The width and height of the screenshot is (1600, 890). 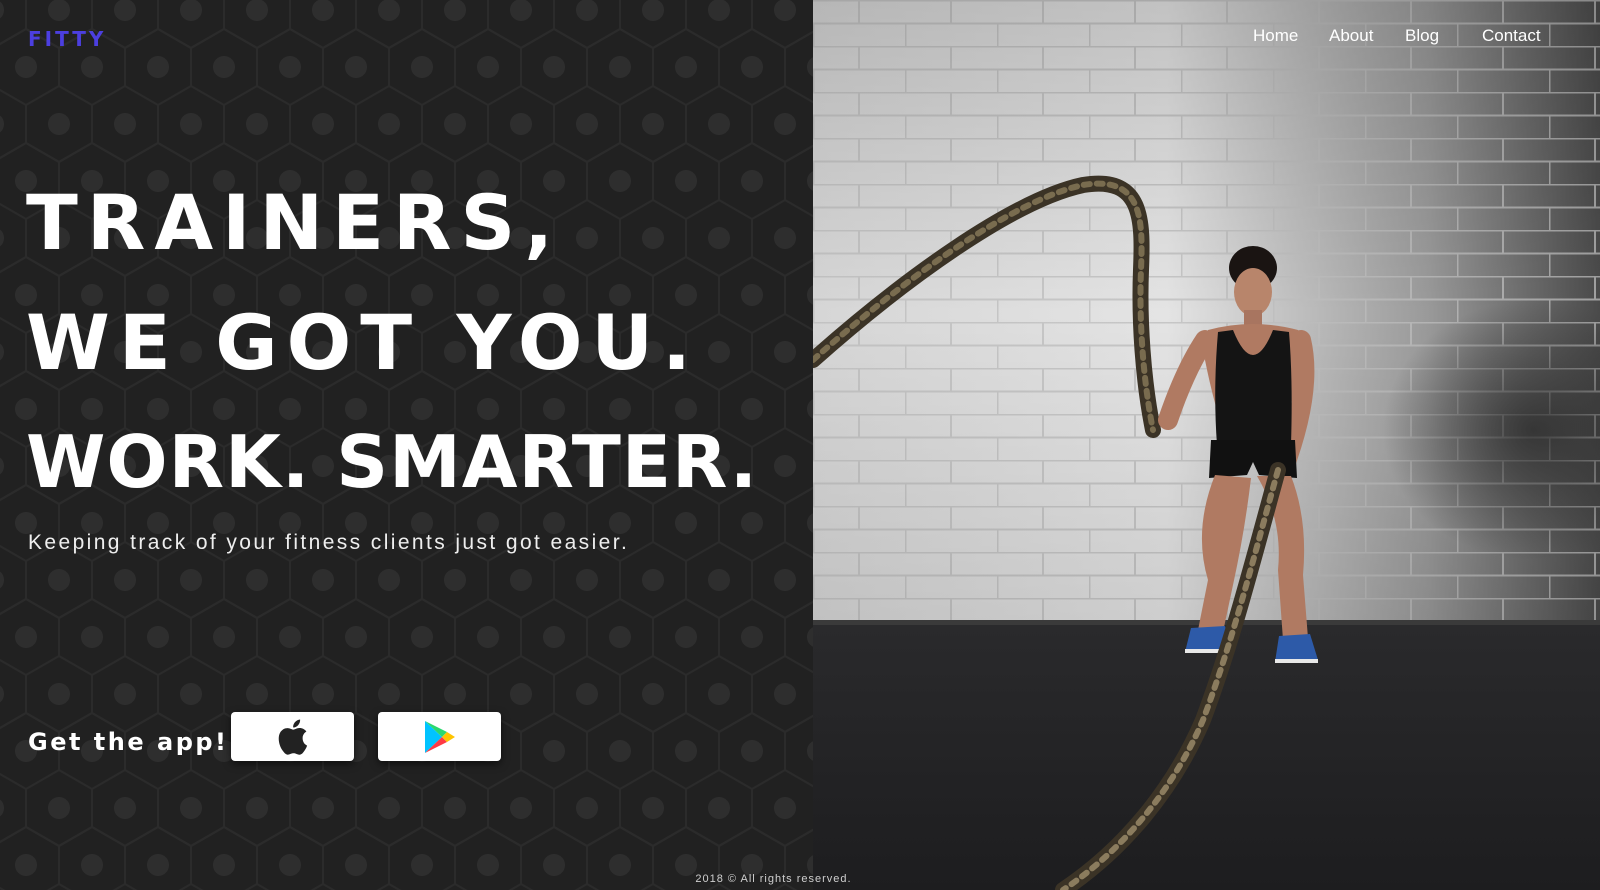 What do you see at coordinates (363, 342) in the screenshot?
I see `hero-headline-line-2: WE GOT YOU.` at bounding box center [363, 342].